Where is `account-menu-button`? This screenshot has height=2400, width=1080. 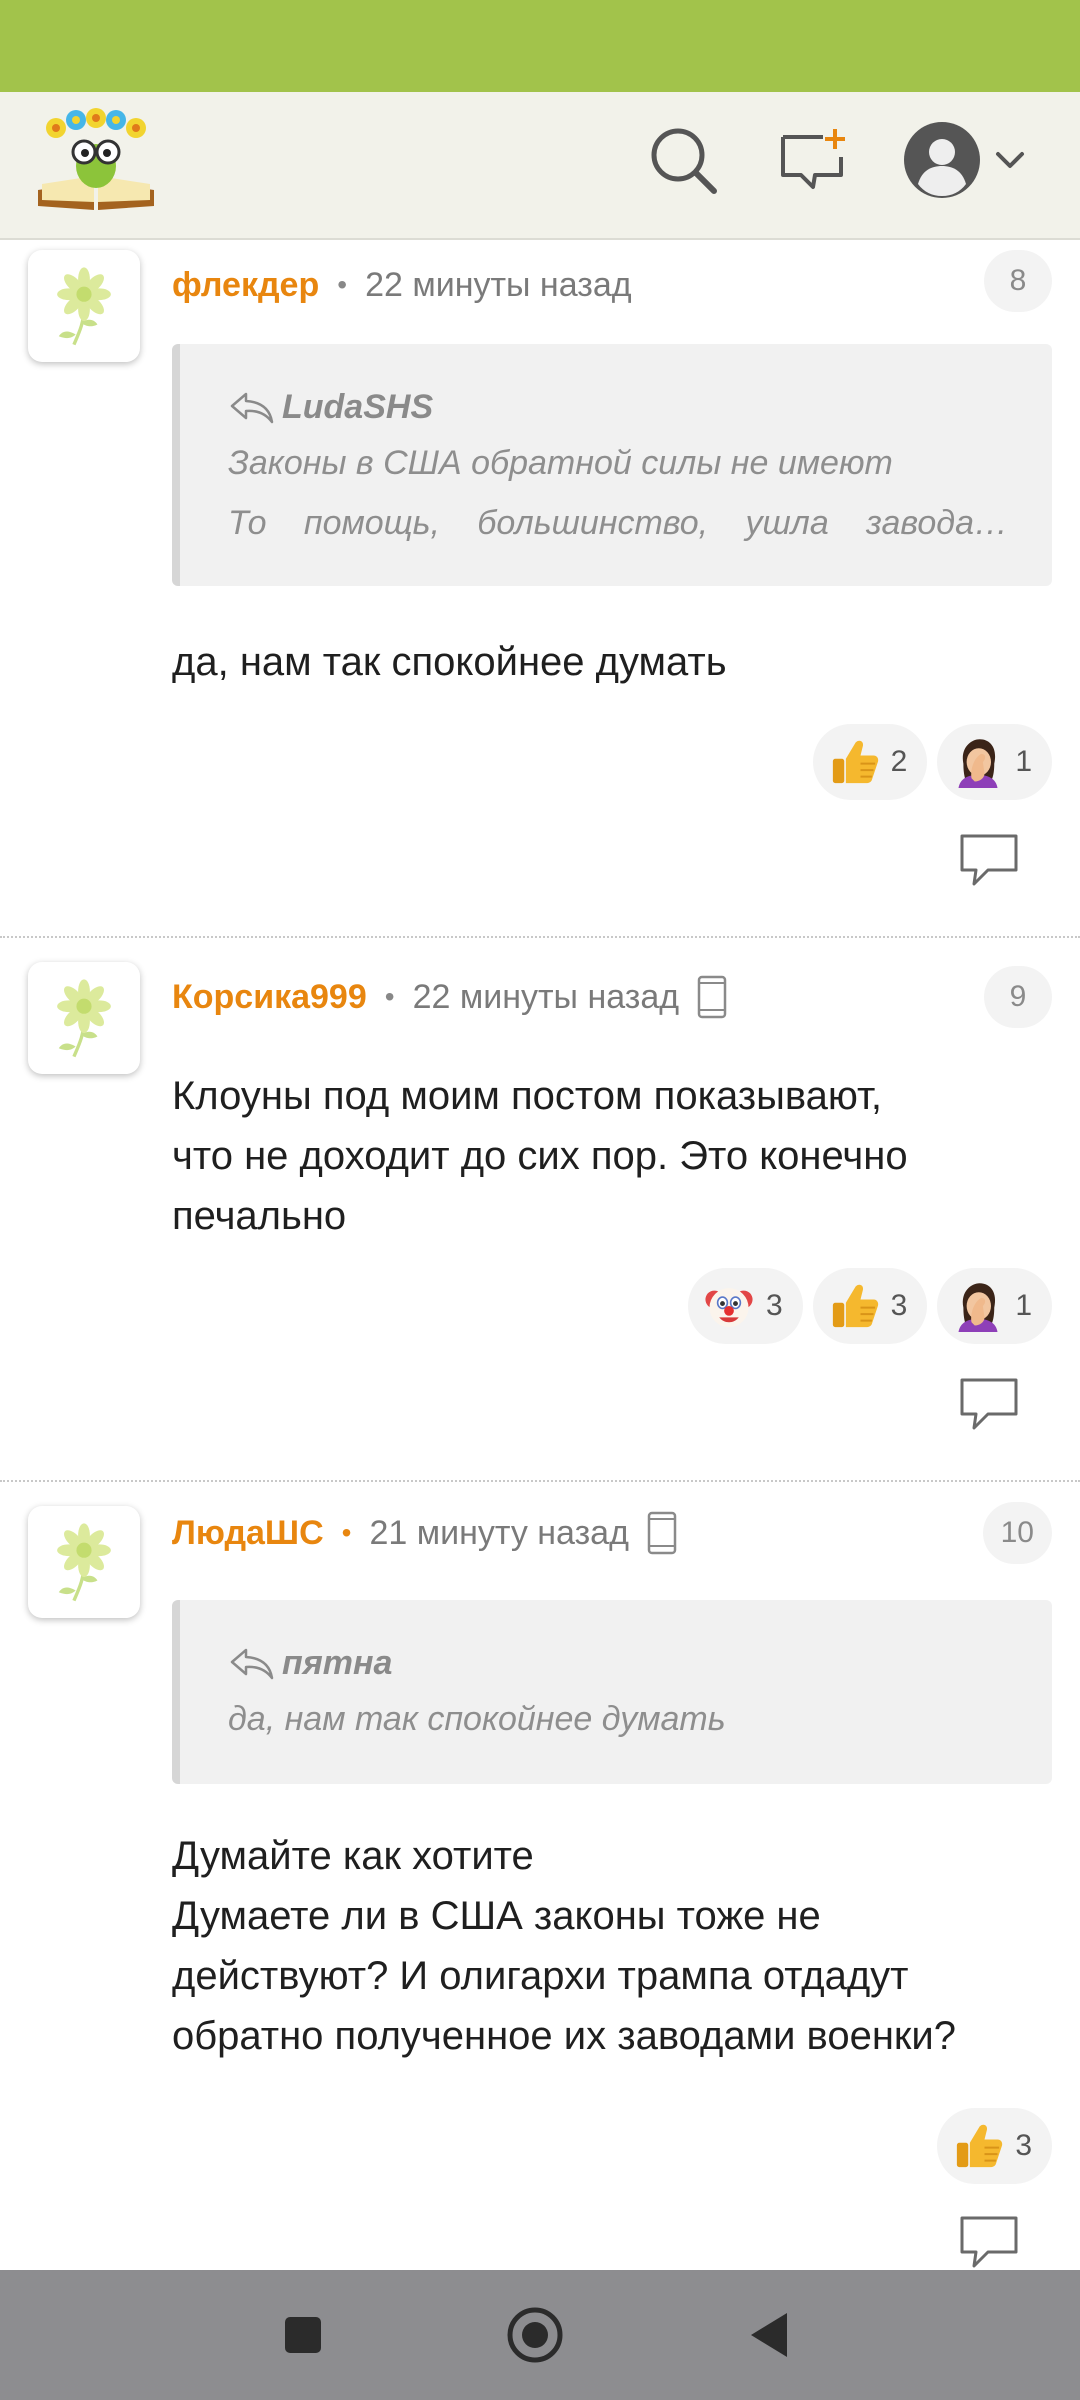 account-menu-button is located at coordinates (972, 160).